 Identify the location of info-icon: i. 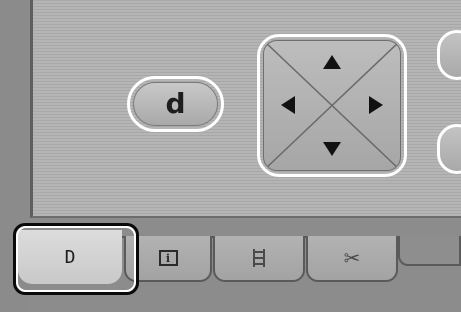
(168, 258).